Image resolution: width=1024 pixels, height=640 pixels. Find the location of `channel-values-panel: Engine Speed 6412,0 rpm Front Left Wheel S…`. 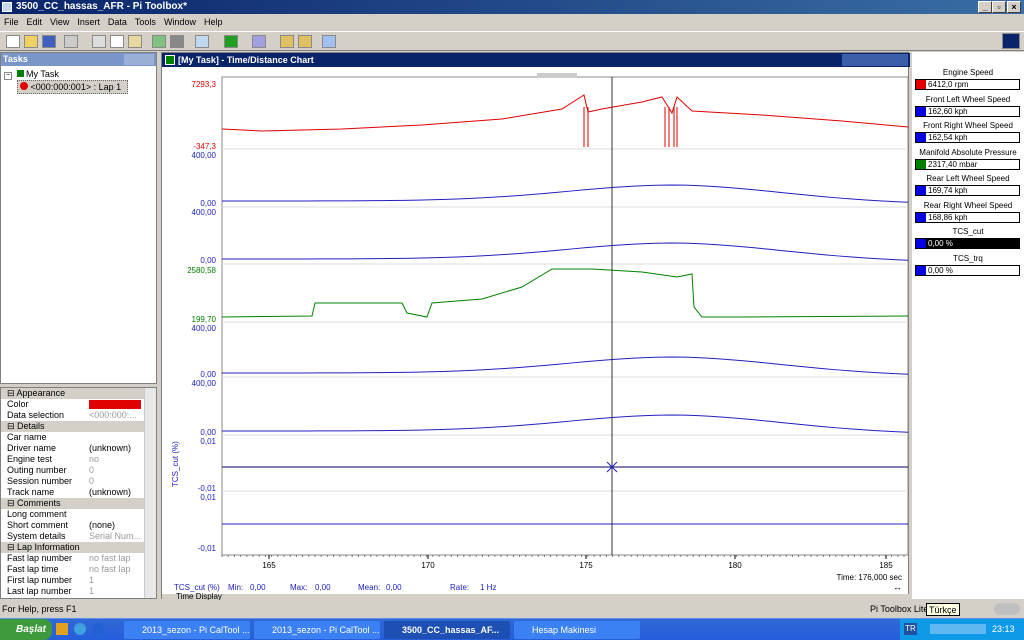

channel-values-panel: Engine Speed 6412,0 rpm Front Left Wheel S… is located at coordinates (968, 325).